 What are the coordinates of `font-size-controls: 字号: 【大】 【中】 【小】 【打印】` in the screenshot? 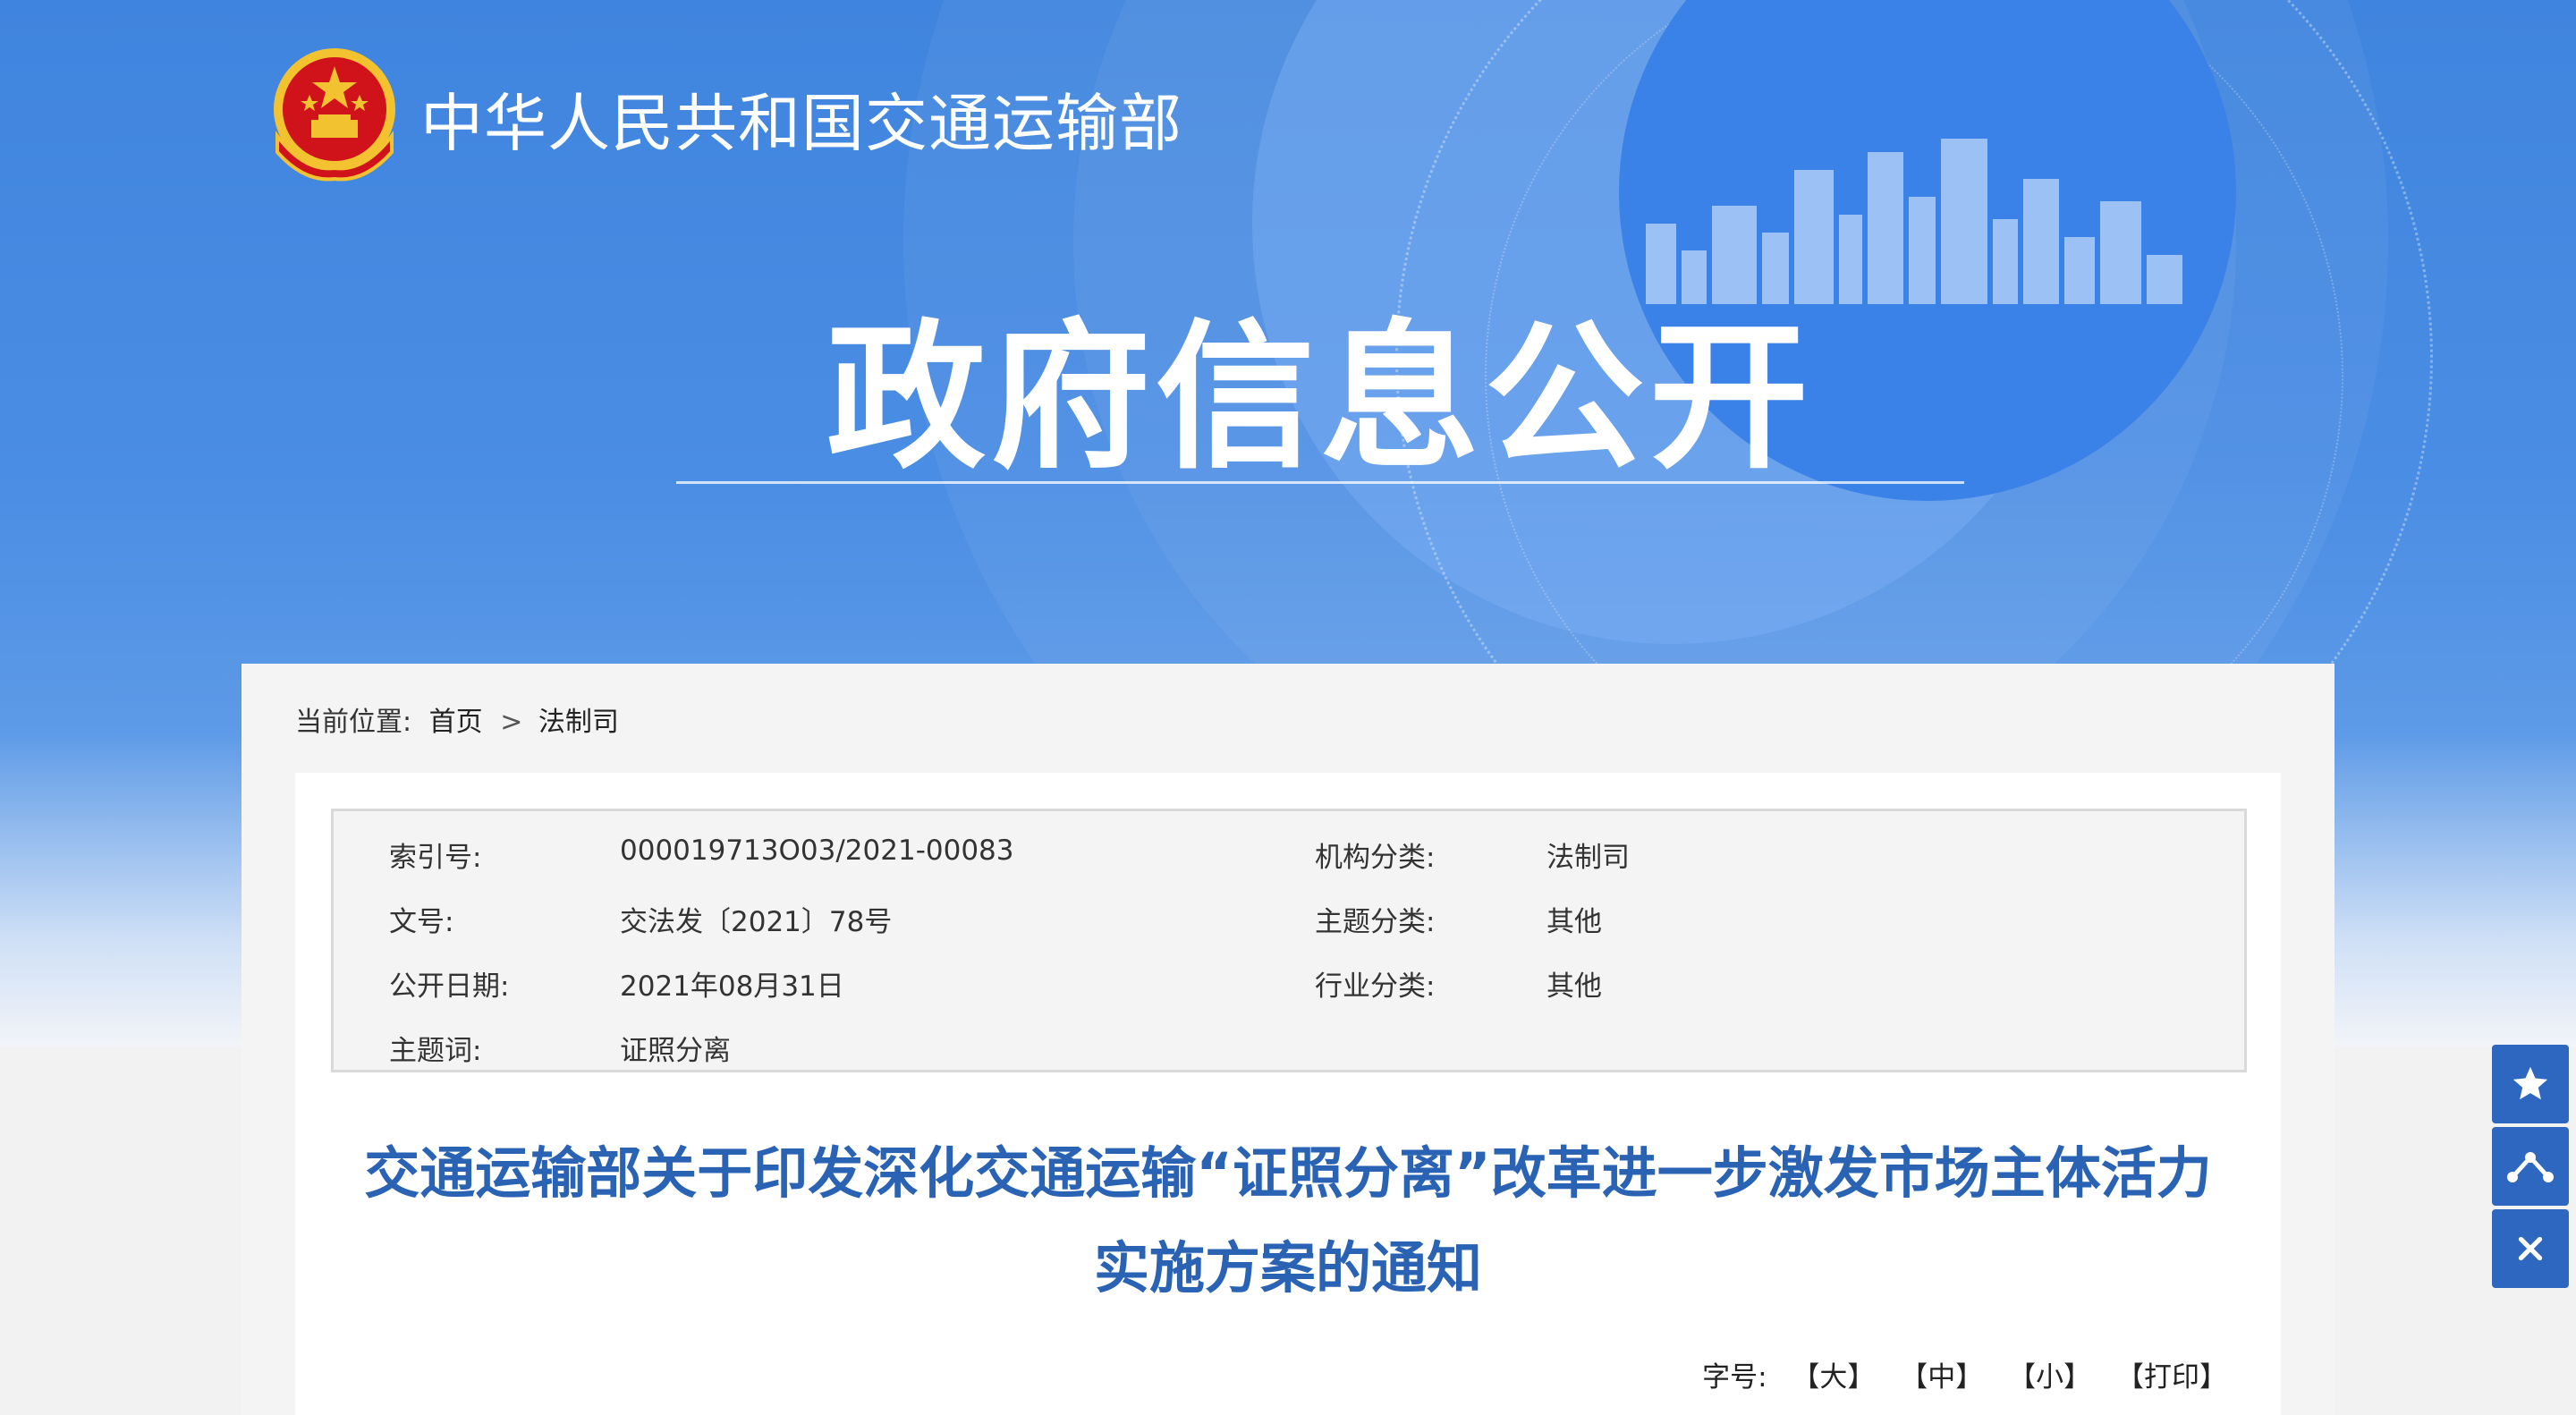 It's located at (1964, 1374).